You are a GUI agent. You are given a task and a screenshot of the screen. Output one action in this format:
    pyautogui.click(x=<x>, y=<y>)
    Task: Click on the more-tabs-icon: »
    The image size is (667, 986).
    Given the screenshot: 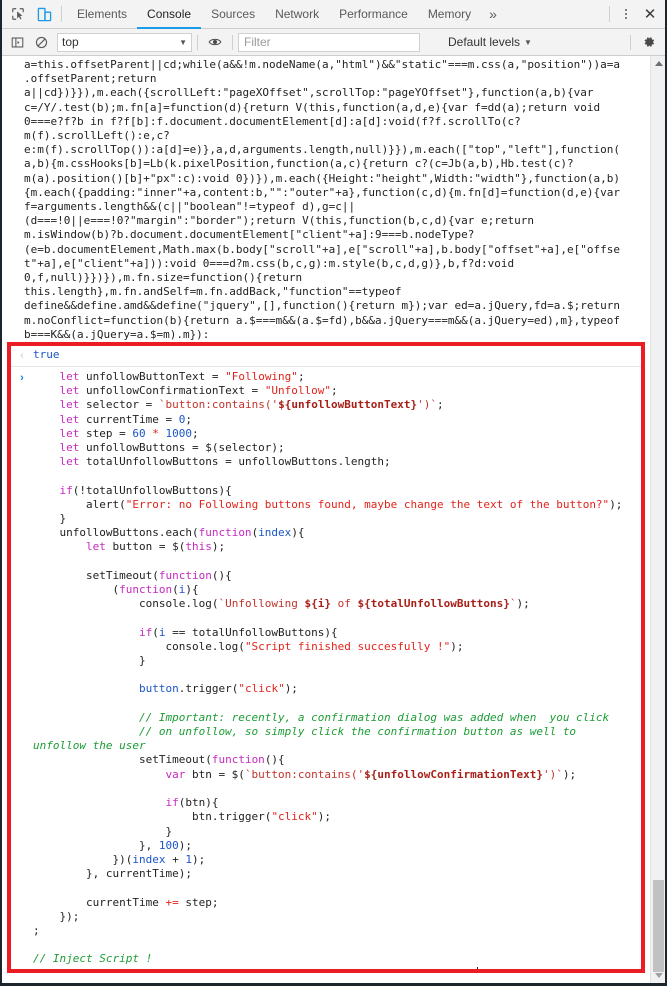 What is the action you would take?
    pyautogui.click(x=493, y=15)
    